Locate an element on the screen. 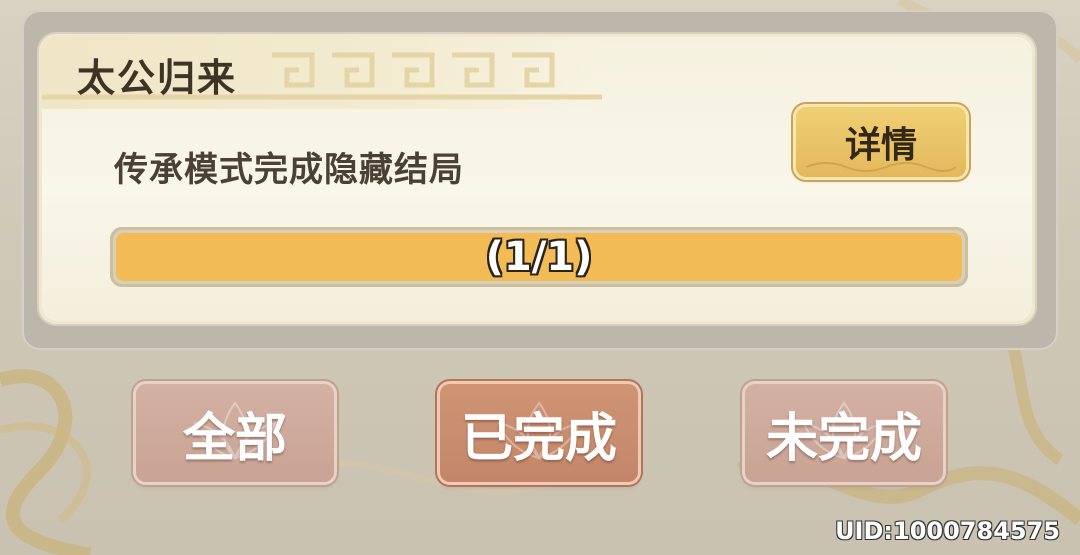 The height and width of the screenshot is (555, 1080). progress-text: (1/1) is located at coordinates (539, 257).